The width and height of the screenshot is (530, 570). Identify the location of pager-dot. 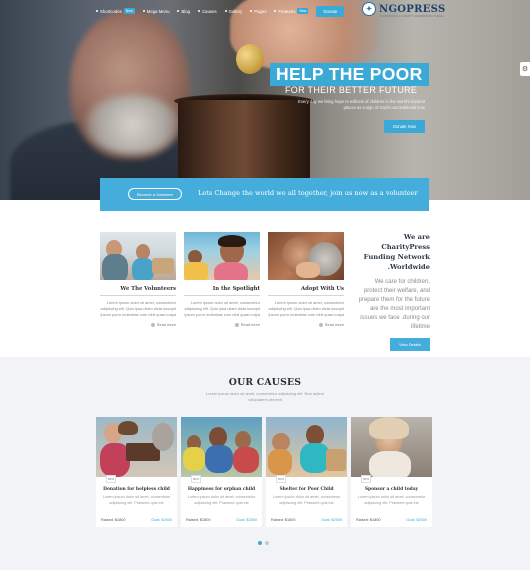
(267, 543).